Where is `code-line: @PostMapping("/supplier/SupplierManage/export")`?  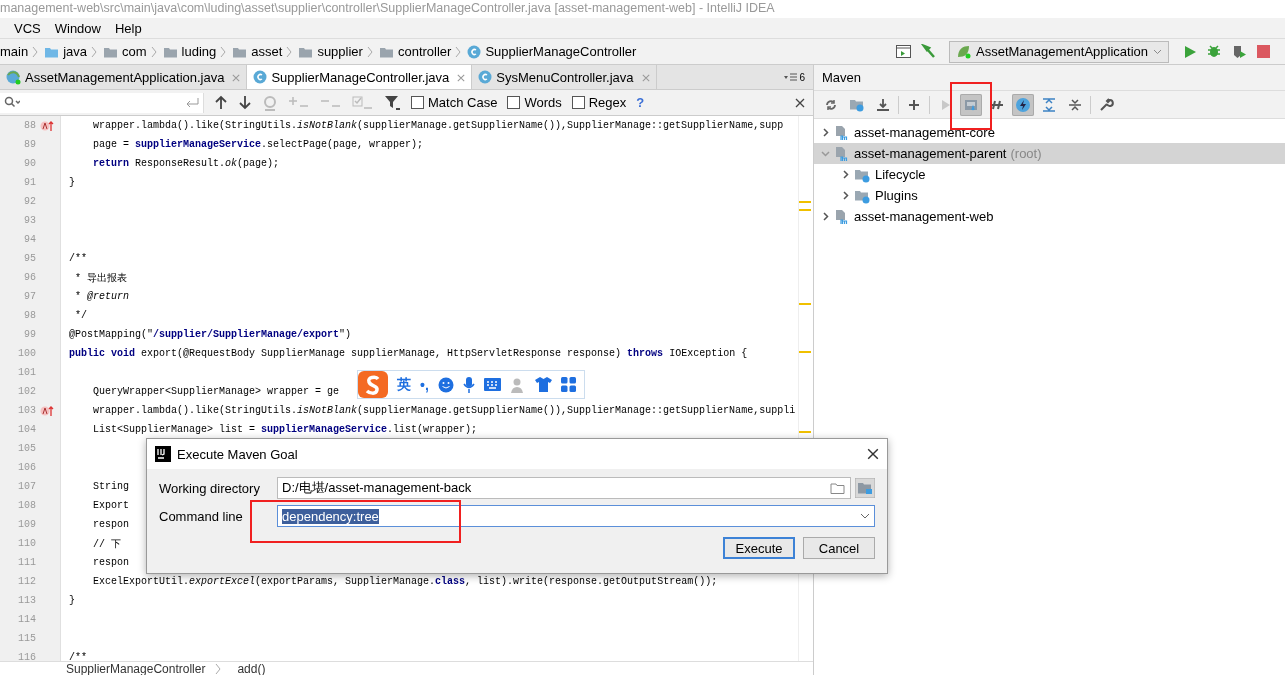
code-line: @PostMapping("/supplier/SupplierManage/export") is located at coordinates (210, 334).